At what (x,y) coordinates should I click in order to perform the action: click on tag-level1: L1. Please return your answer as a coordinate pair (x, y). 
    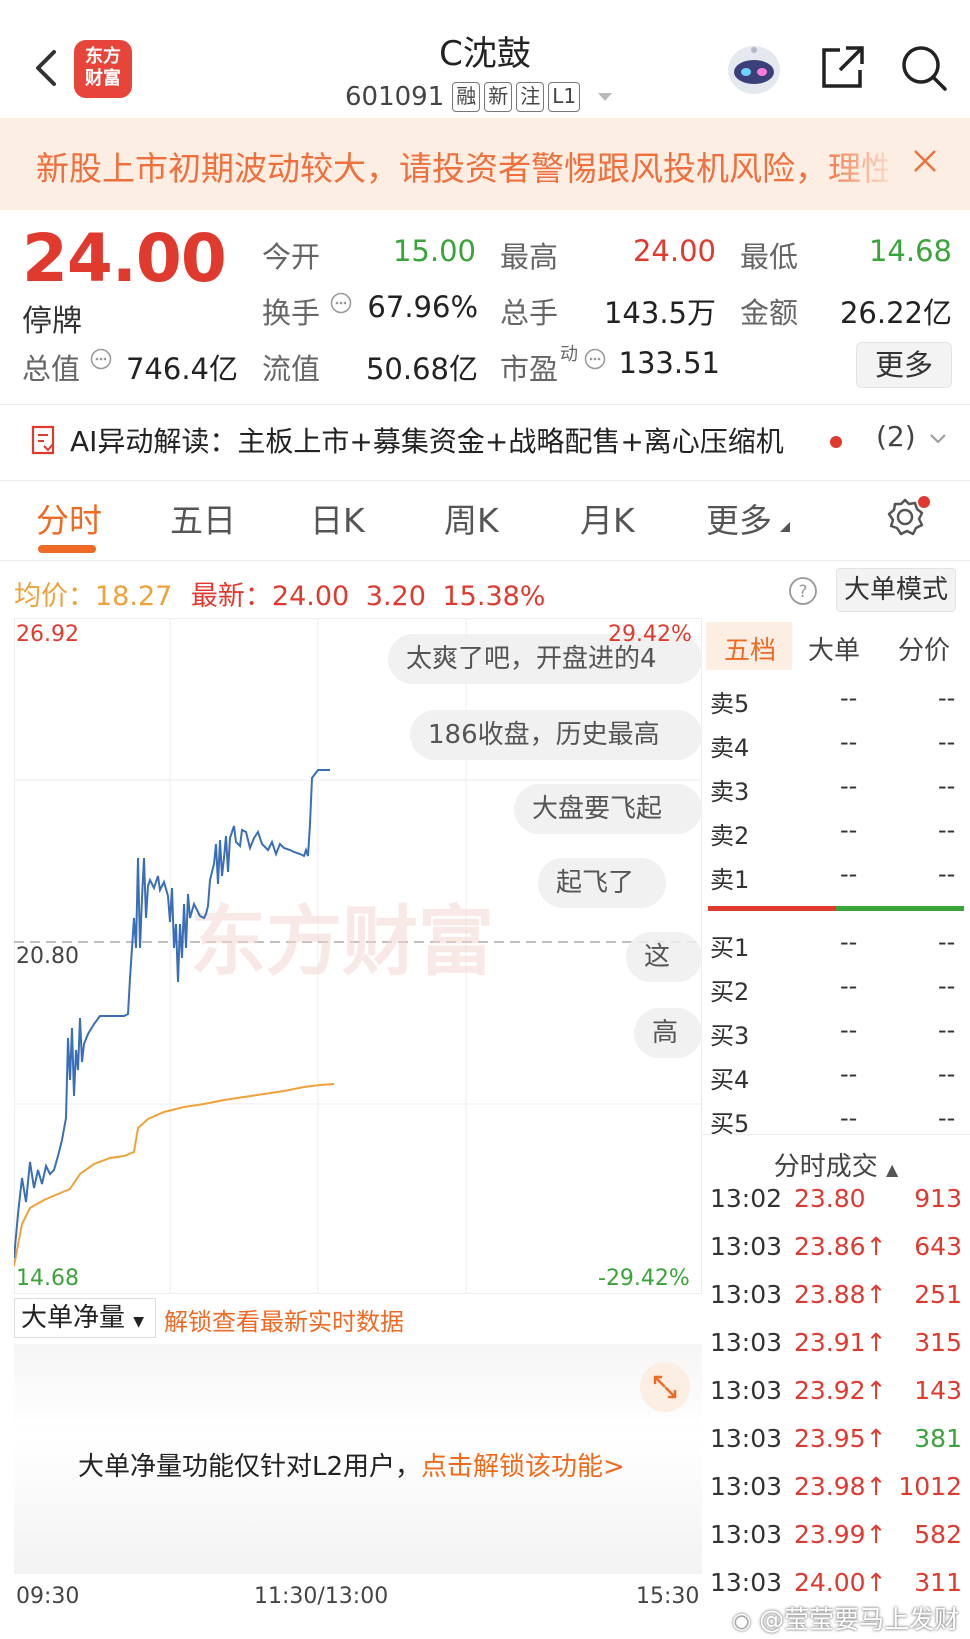
    Looking at the image, I should click on (564, 97).